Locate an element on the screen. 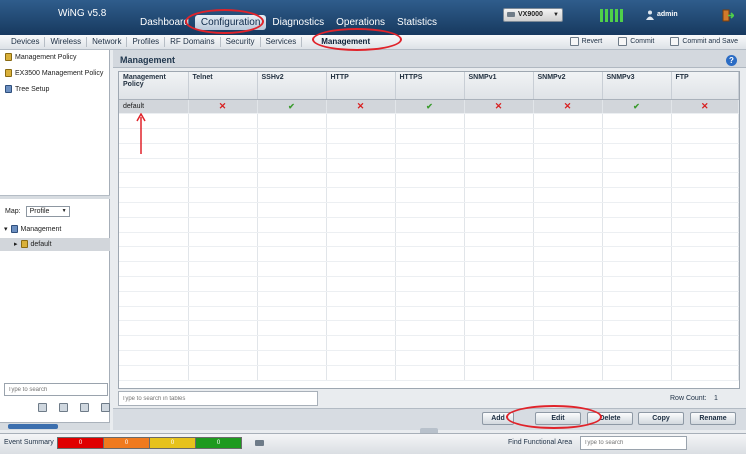 The height and width of the screenshot is (454, 746). table-row: default ✕ ✔ ✕ ✔ ✕ ✕ ✔ ✕ is located at coordinates (429, 107).